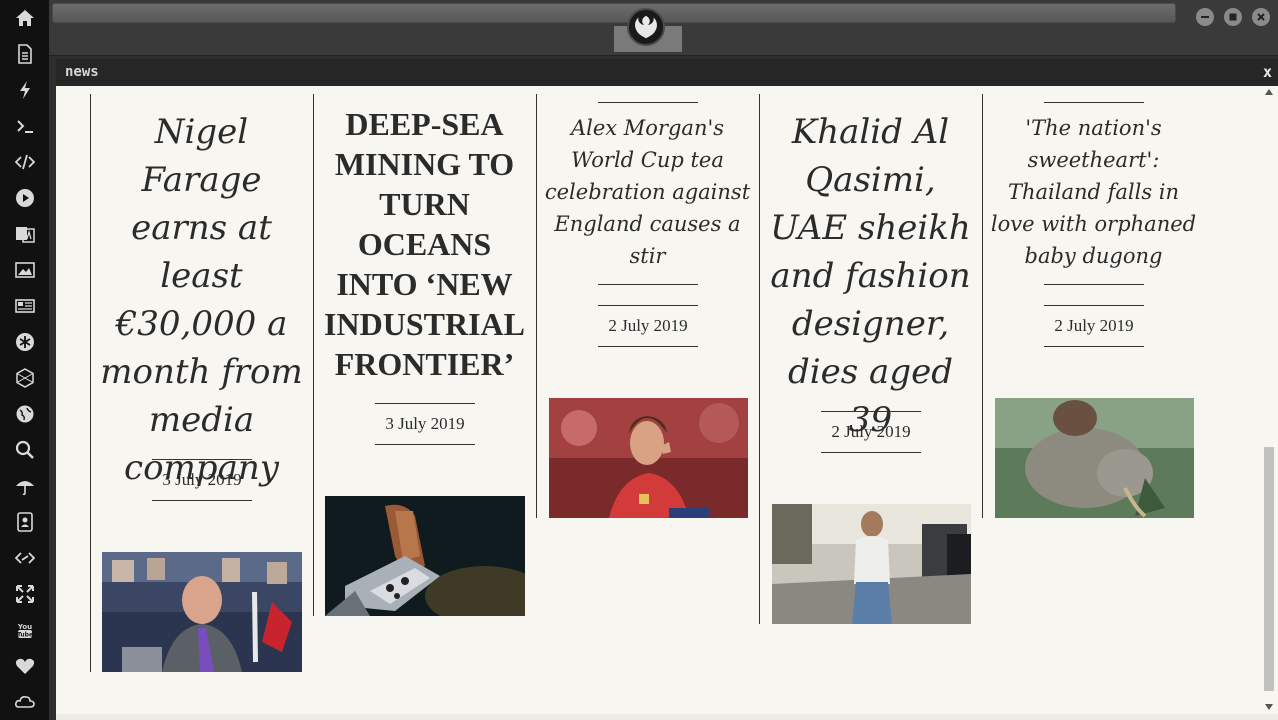 The width and height of the screenshot is (1278, 720). I want to click on code-icon, so click(25, 162).